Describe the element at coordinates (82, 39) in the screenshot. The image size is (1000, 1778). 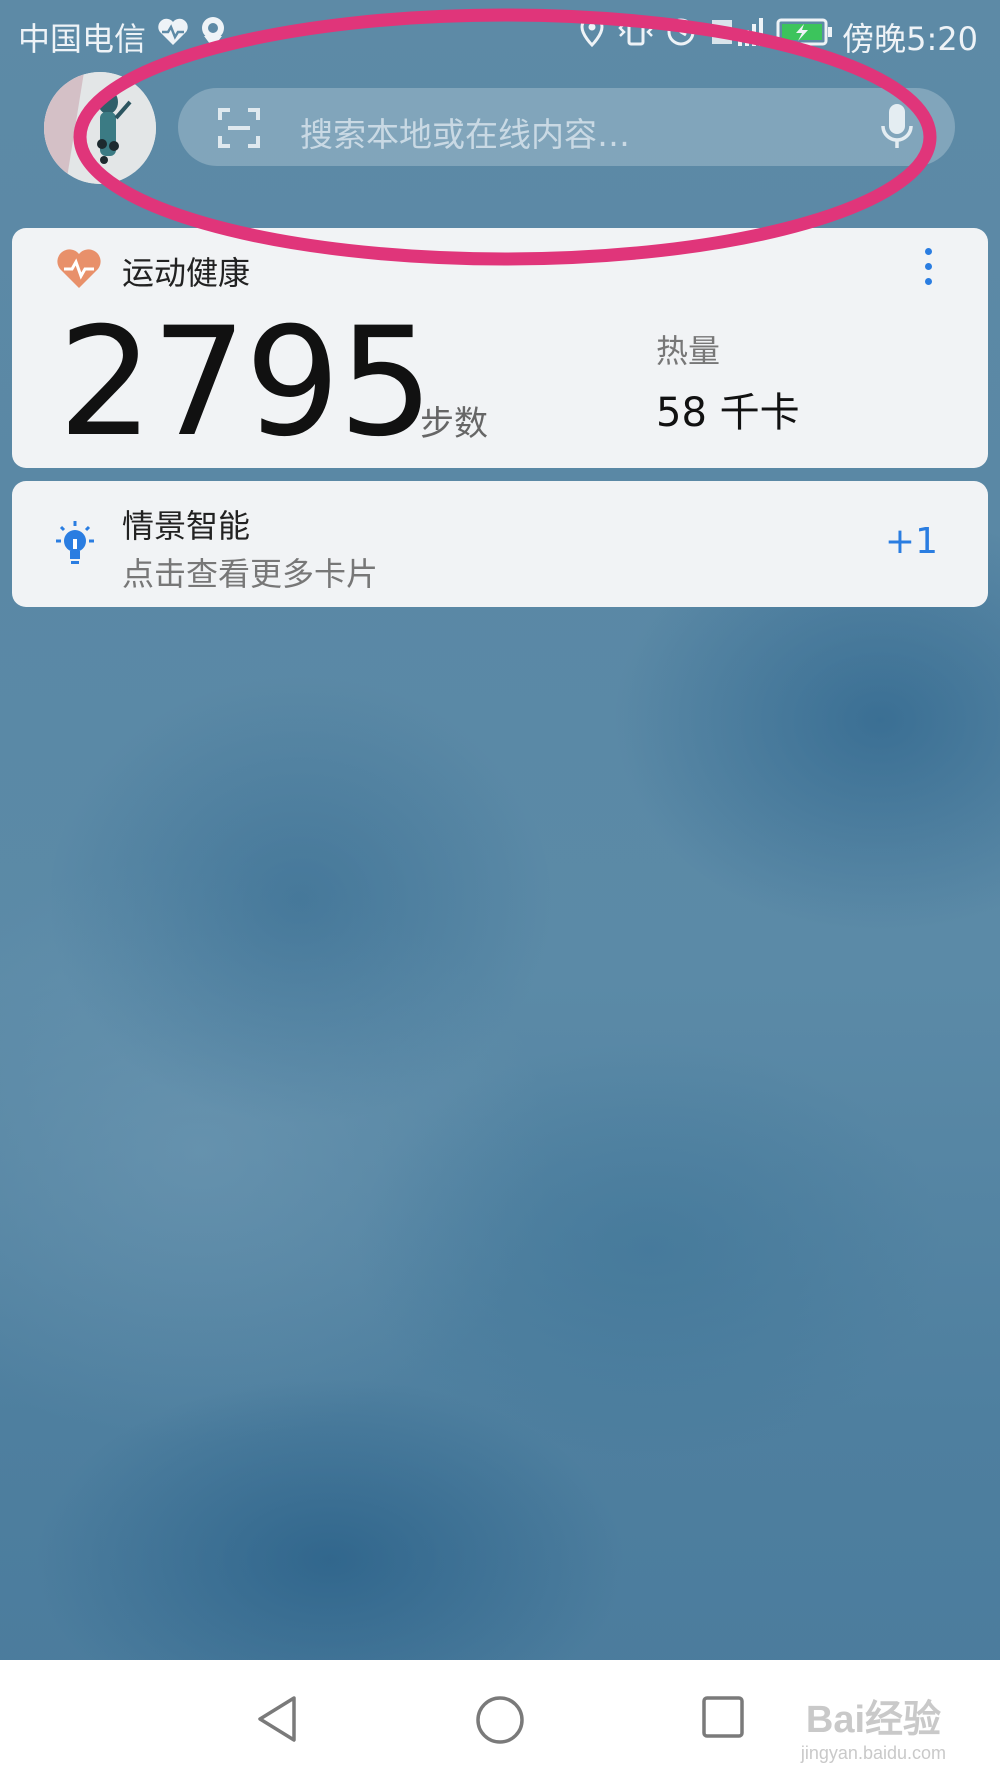
I see `carrier-name: 中国电信` at that location.